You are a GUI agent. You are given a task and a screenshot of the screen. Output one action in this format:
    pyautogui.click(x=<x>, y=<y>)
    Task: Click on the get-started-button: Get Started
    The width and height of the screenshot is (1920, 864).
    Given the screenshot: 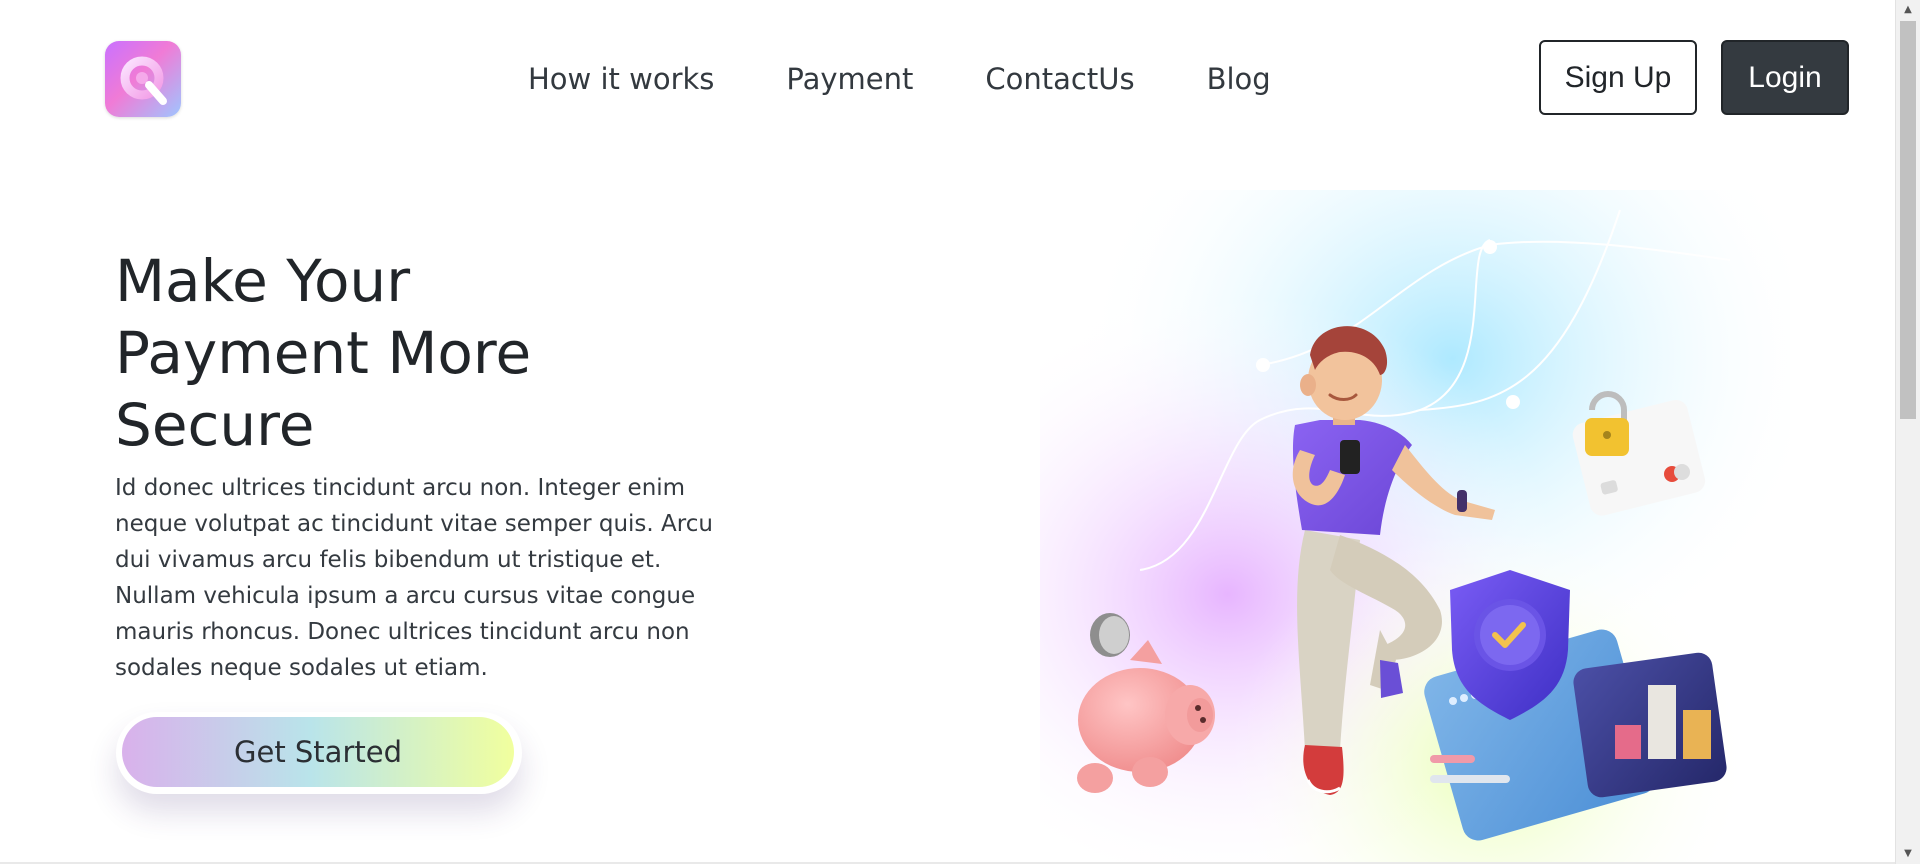 What is the action you would take?
    pyautogui.click(x=318, y=752)
    